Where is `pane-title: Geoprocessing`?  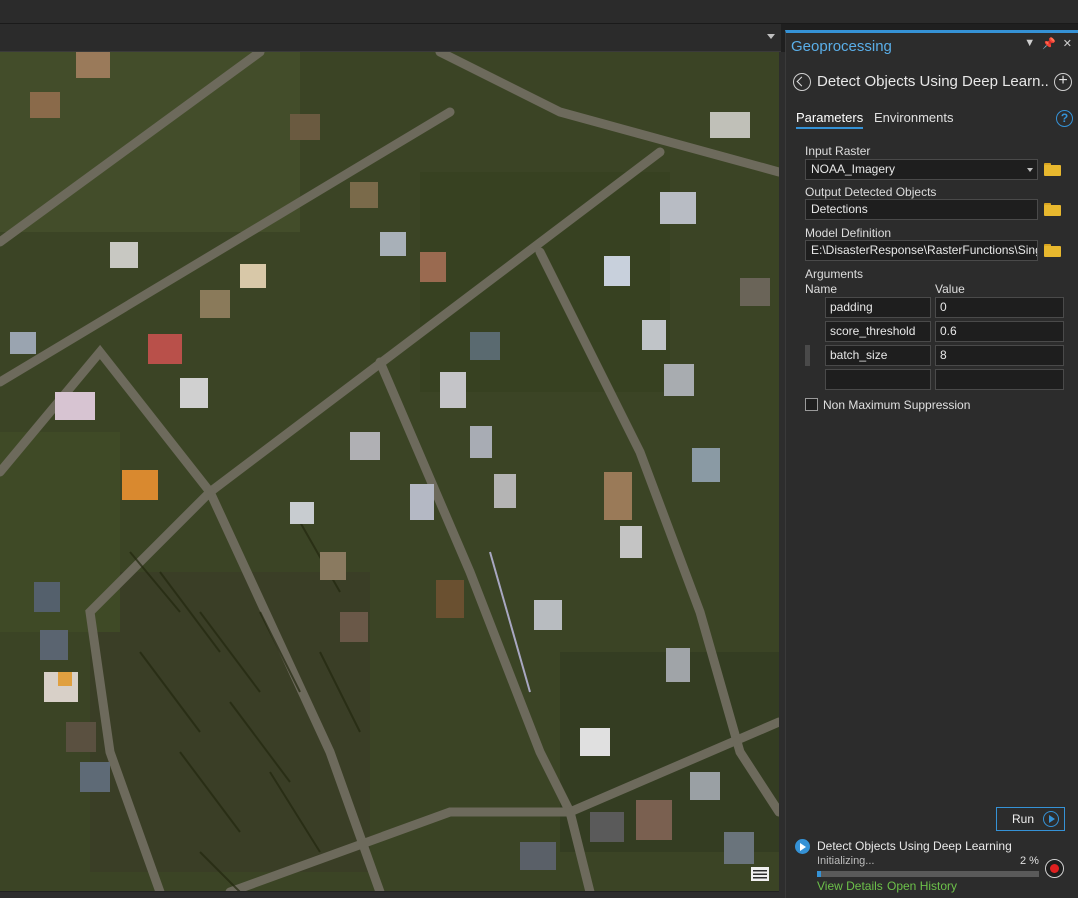
pane-title: Geoprocessing is located at coordinates (841, 46).